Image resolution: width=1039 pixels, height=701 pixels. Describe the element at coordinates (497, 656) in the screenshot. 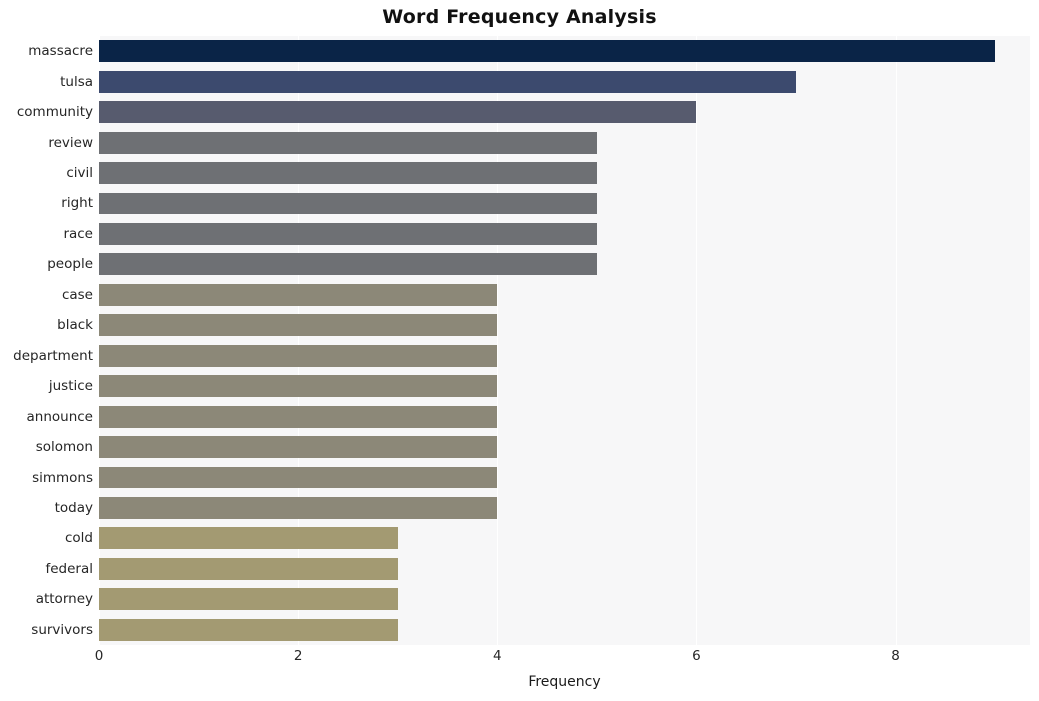

I see `x-tick-label-4: 4` at that location.